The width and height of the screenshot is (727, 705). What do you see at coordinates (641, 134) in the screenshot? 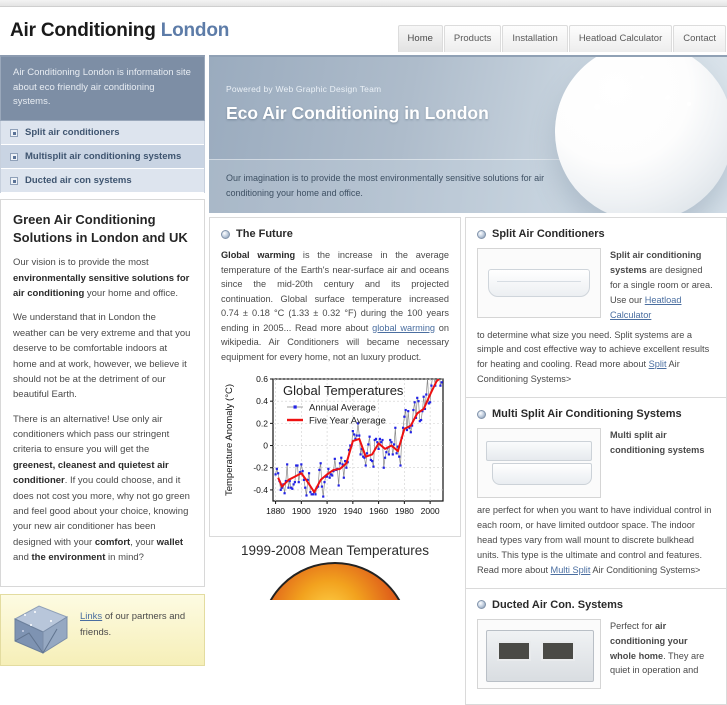
I see `white-sphere-icon` at bounding box center [641, 134].